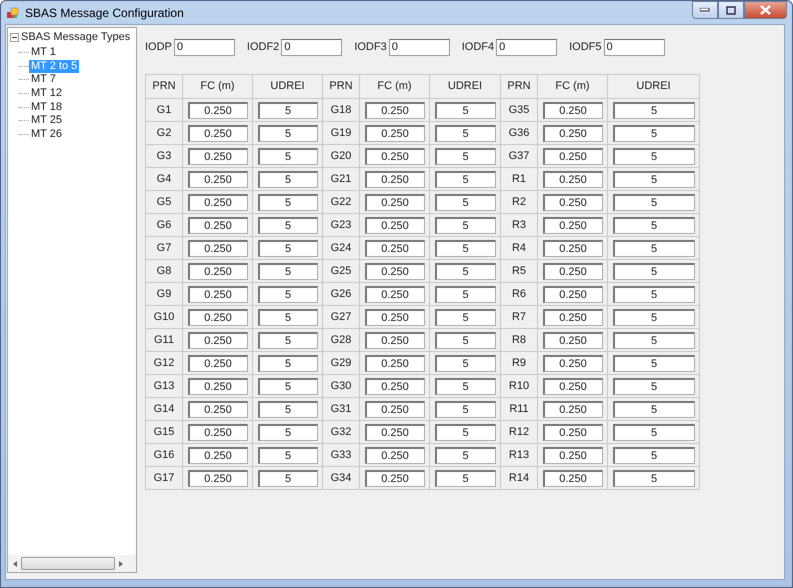  What do you see at coordinates (705, 10) in the screenshot?
I see `minimize-button` at bounding box center [705, 10].